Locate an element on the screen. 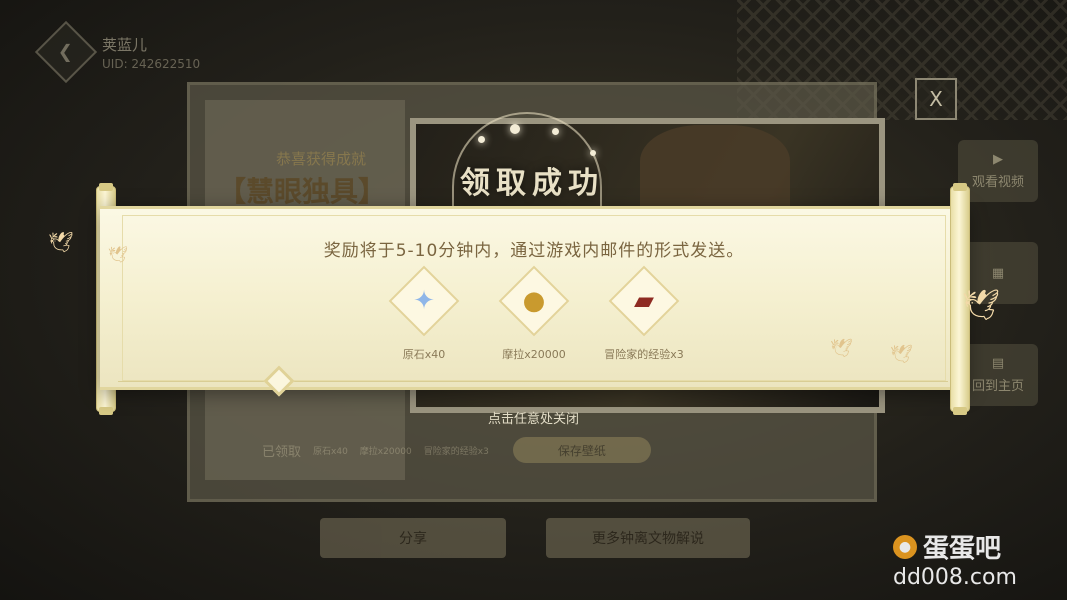 The height and width of the screenshot is (600, 1067). reward-frame: ✦ is located at coordinates (424, 301).